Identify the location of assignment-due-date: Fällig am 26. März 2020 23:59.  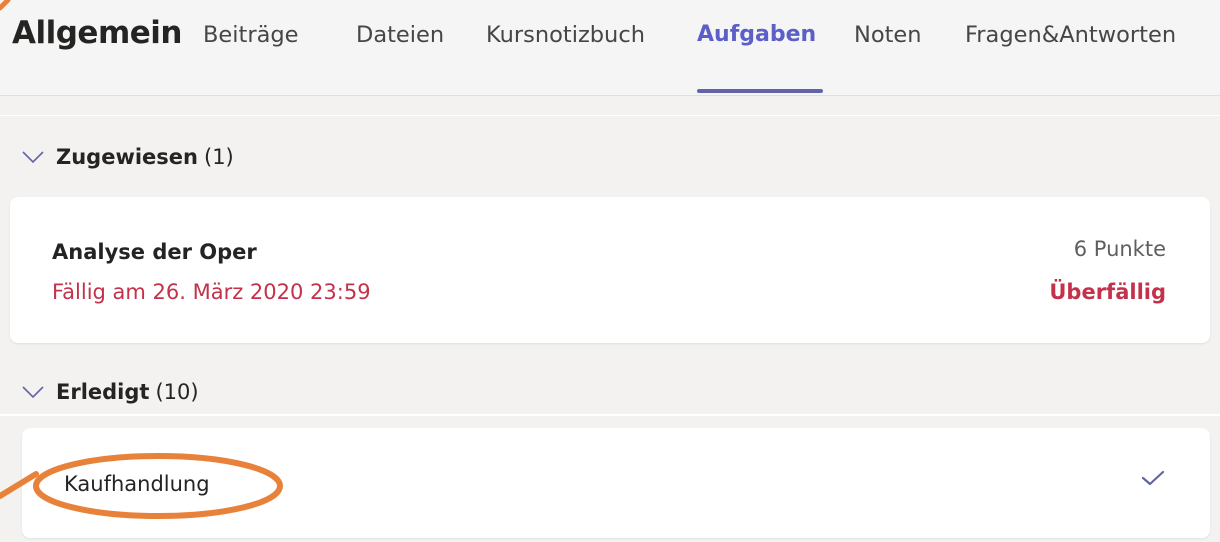
(211, 292).